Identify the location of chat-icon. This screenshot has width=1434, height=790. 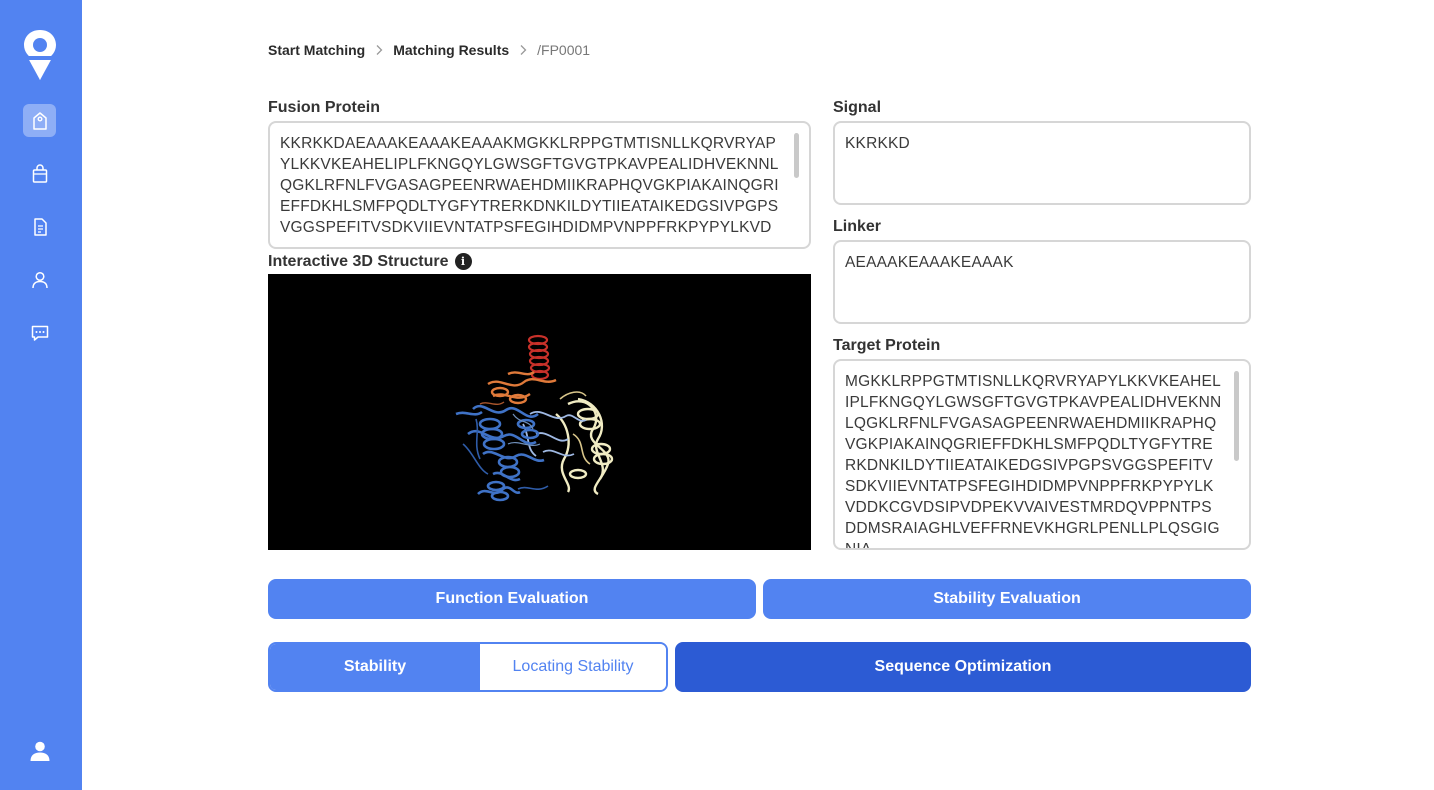
(39, 333).